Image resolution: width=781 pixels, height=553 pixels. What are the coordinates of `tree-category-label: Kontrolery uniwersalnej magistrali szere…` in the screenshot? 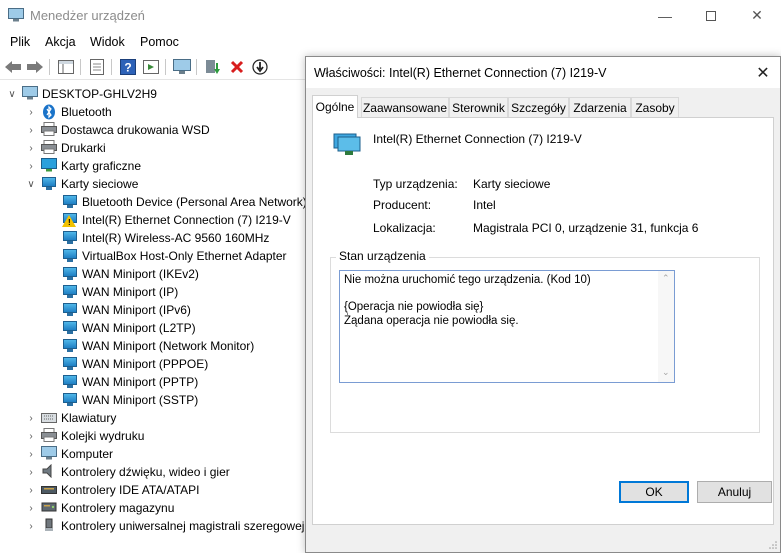 It's located at (183, 526).